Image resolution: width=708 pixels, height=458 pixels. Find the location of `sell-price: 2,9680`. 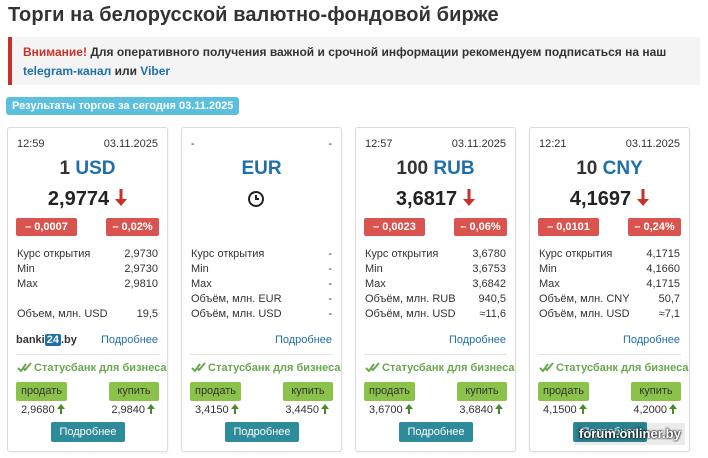

sell-price: 2,9680 is located at coordinates (43, 410).